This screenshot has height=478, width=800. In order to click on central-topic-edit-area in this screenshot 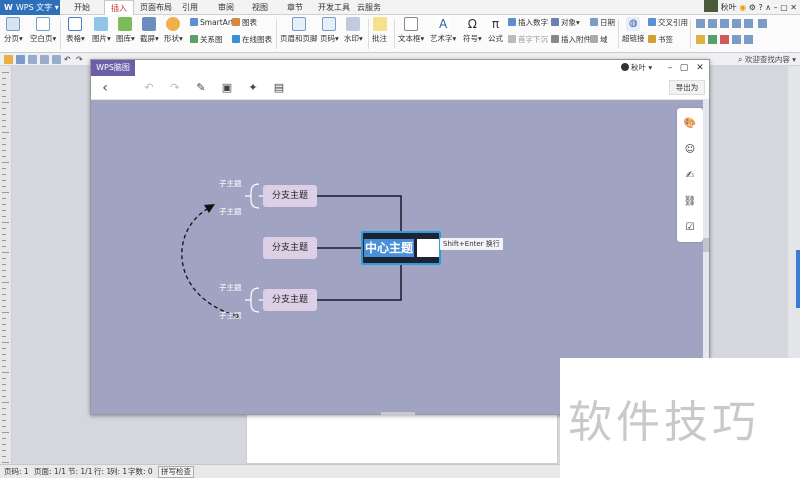, I will do `click(428, 248)`.